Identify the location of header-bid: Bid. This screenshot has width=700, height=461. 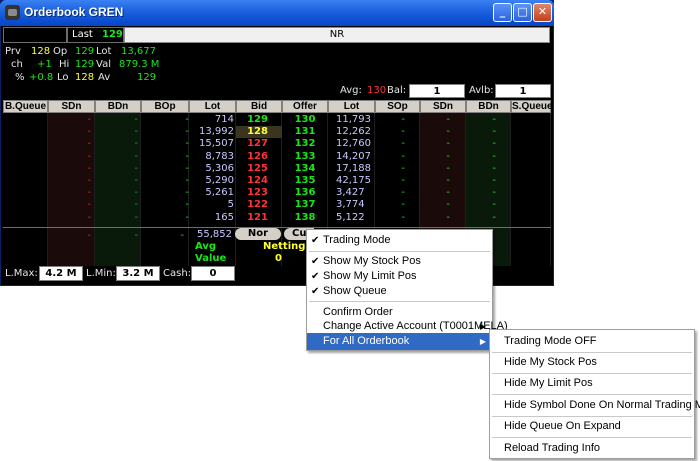
(259, 106).